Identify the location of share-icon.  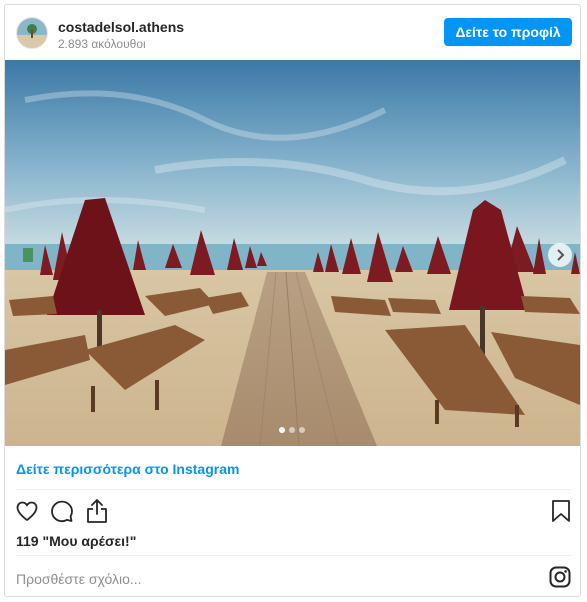
(97, 511).